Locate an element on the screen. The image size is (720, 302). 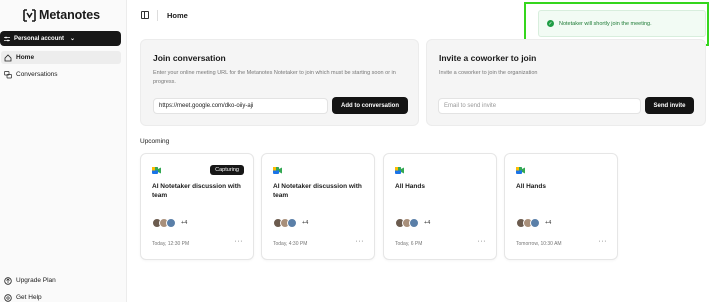
meeting-time: Today, 4:30 PM is located at coordinates (290, 244).